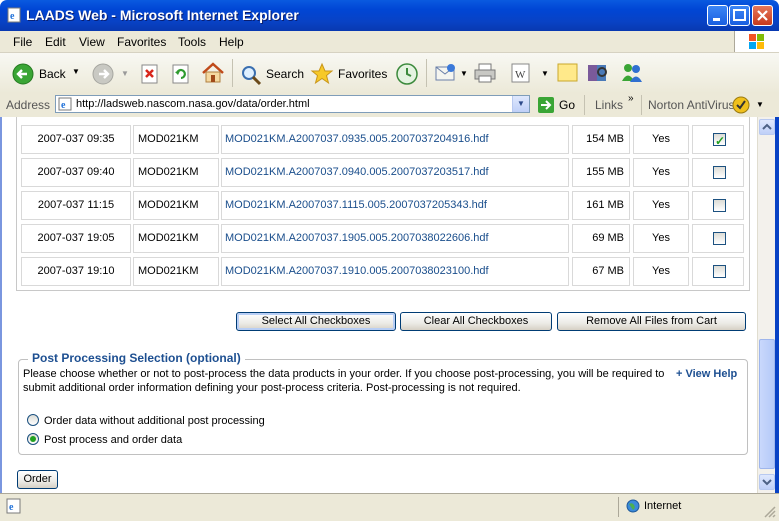  I want to click on close-button, so click(762, 15).